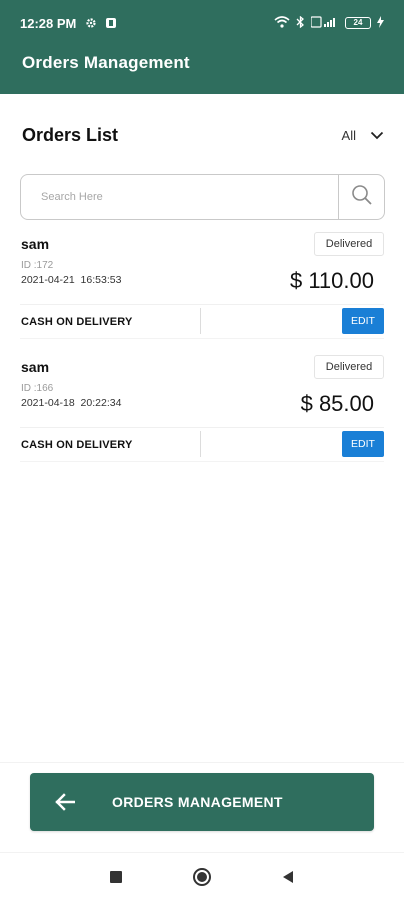 The image size is (404, 900). I want to click on chevron-down-icon, so click(377, 135).